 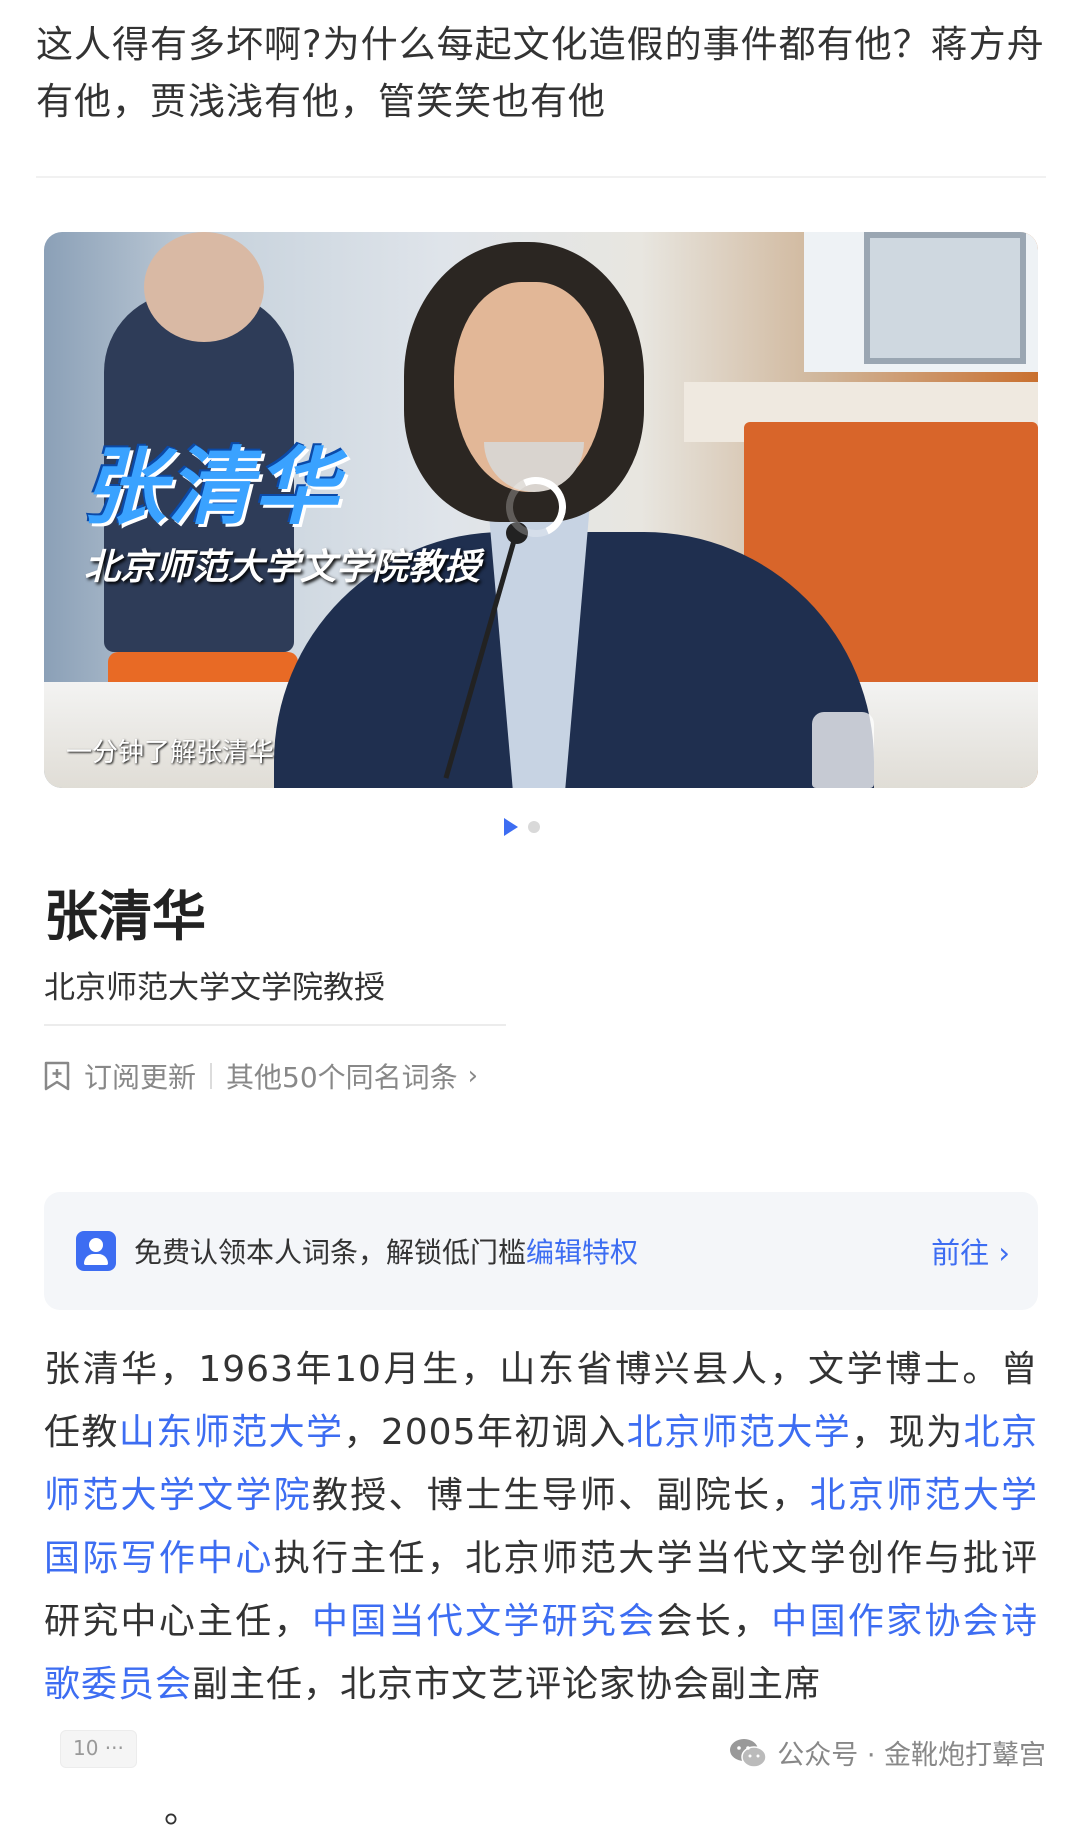 I want to click on carousel-pager, so click(x=522, y=827).